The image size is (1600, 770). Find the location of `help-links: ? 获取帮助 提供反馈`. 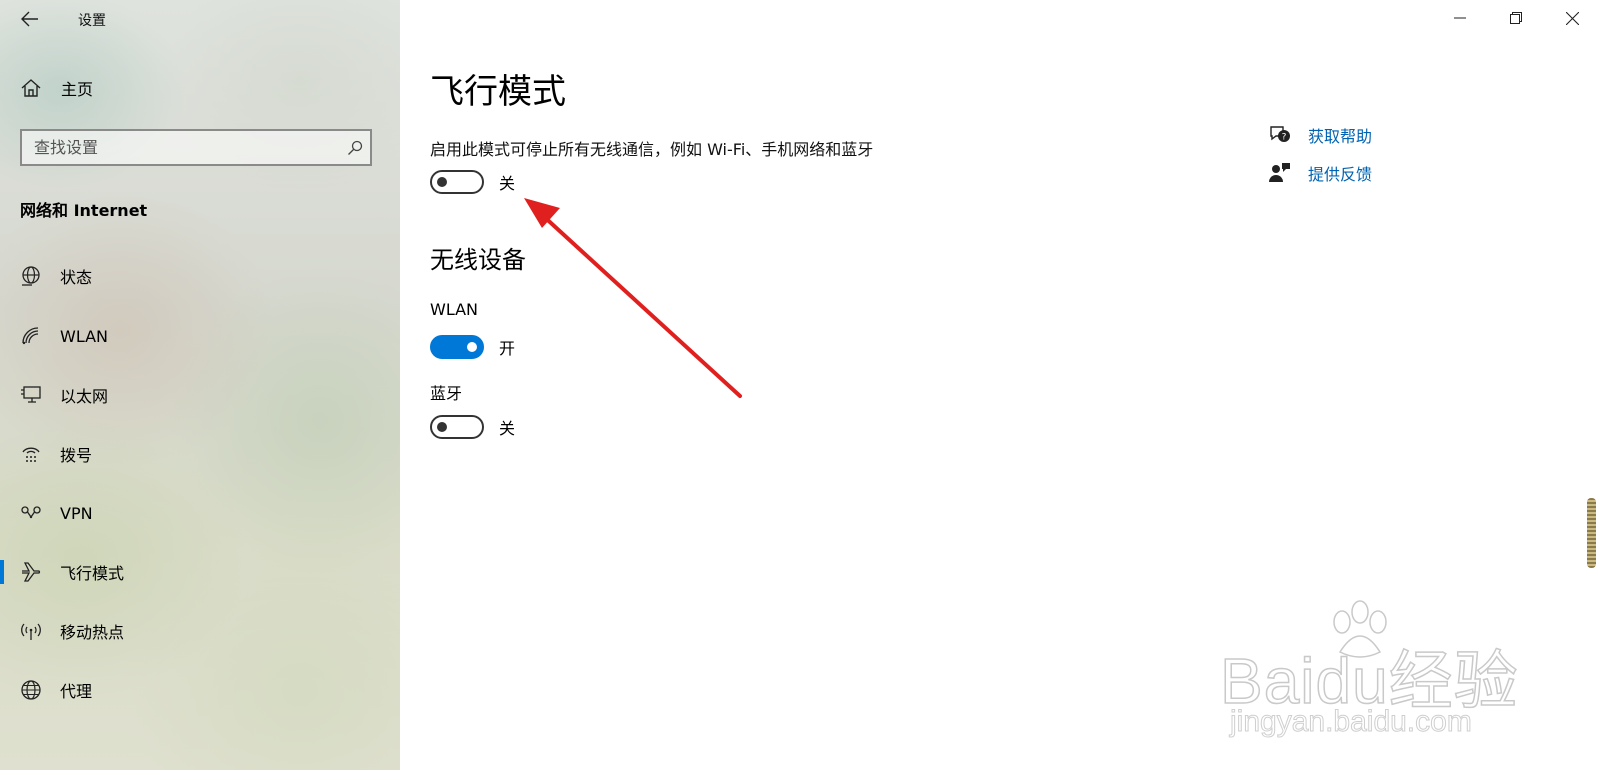

help-links: ? 获取帮助 提供反馈 is located at coordinates (1320, 162).